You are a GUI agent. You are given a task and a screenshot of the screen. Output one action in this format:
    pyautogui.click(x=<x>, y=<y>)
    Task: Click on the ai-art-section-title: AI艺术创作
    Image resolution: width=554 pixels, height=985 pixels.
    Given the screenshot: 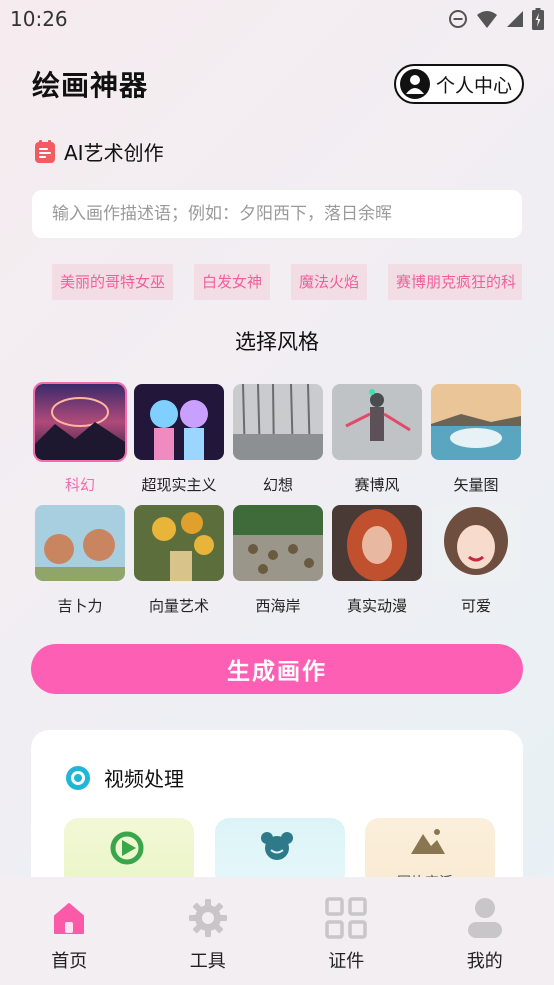 What is the action you would take?
    pyautogui.click(x=114, y=153)
    